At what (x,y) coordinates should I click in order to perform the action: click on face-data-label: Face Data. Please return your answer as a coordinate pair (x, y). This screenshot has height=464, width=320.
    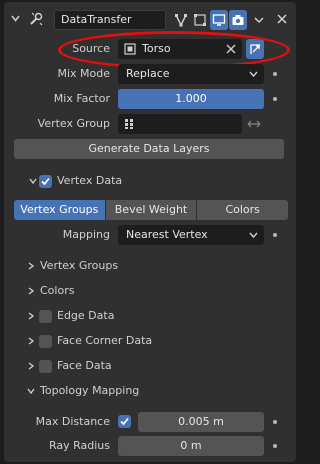
    Looking at the image, I should click on (84, 365).